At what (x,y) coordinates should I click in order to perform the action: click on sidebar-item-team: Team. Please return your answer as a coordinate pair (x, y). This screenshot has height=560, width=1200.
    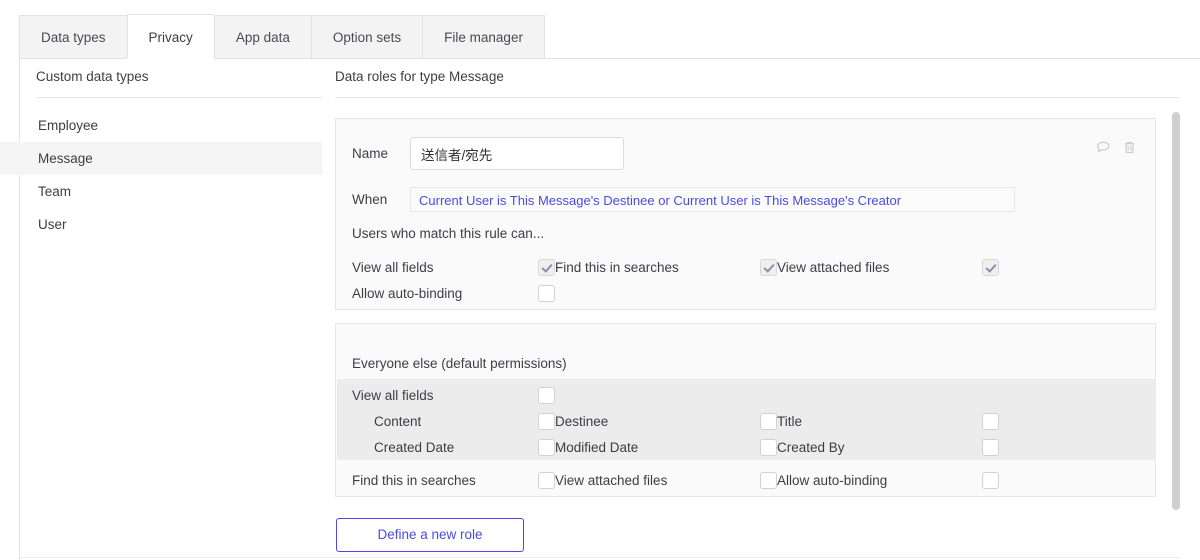
    Looking at the image, I should click on (179, 191).